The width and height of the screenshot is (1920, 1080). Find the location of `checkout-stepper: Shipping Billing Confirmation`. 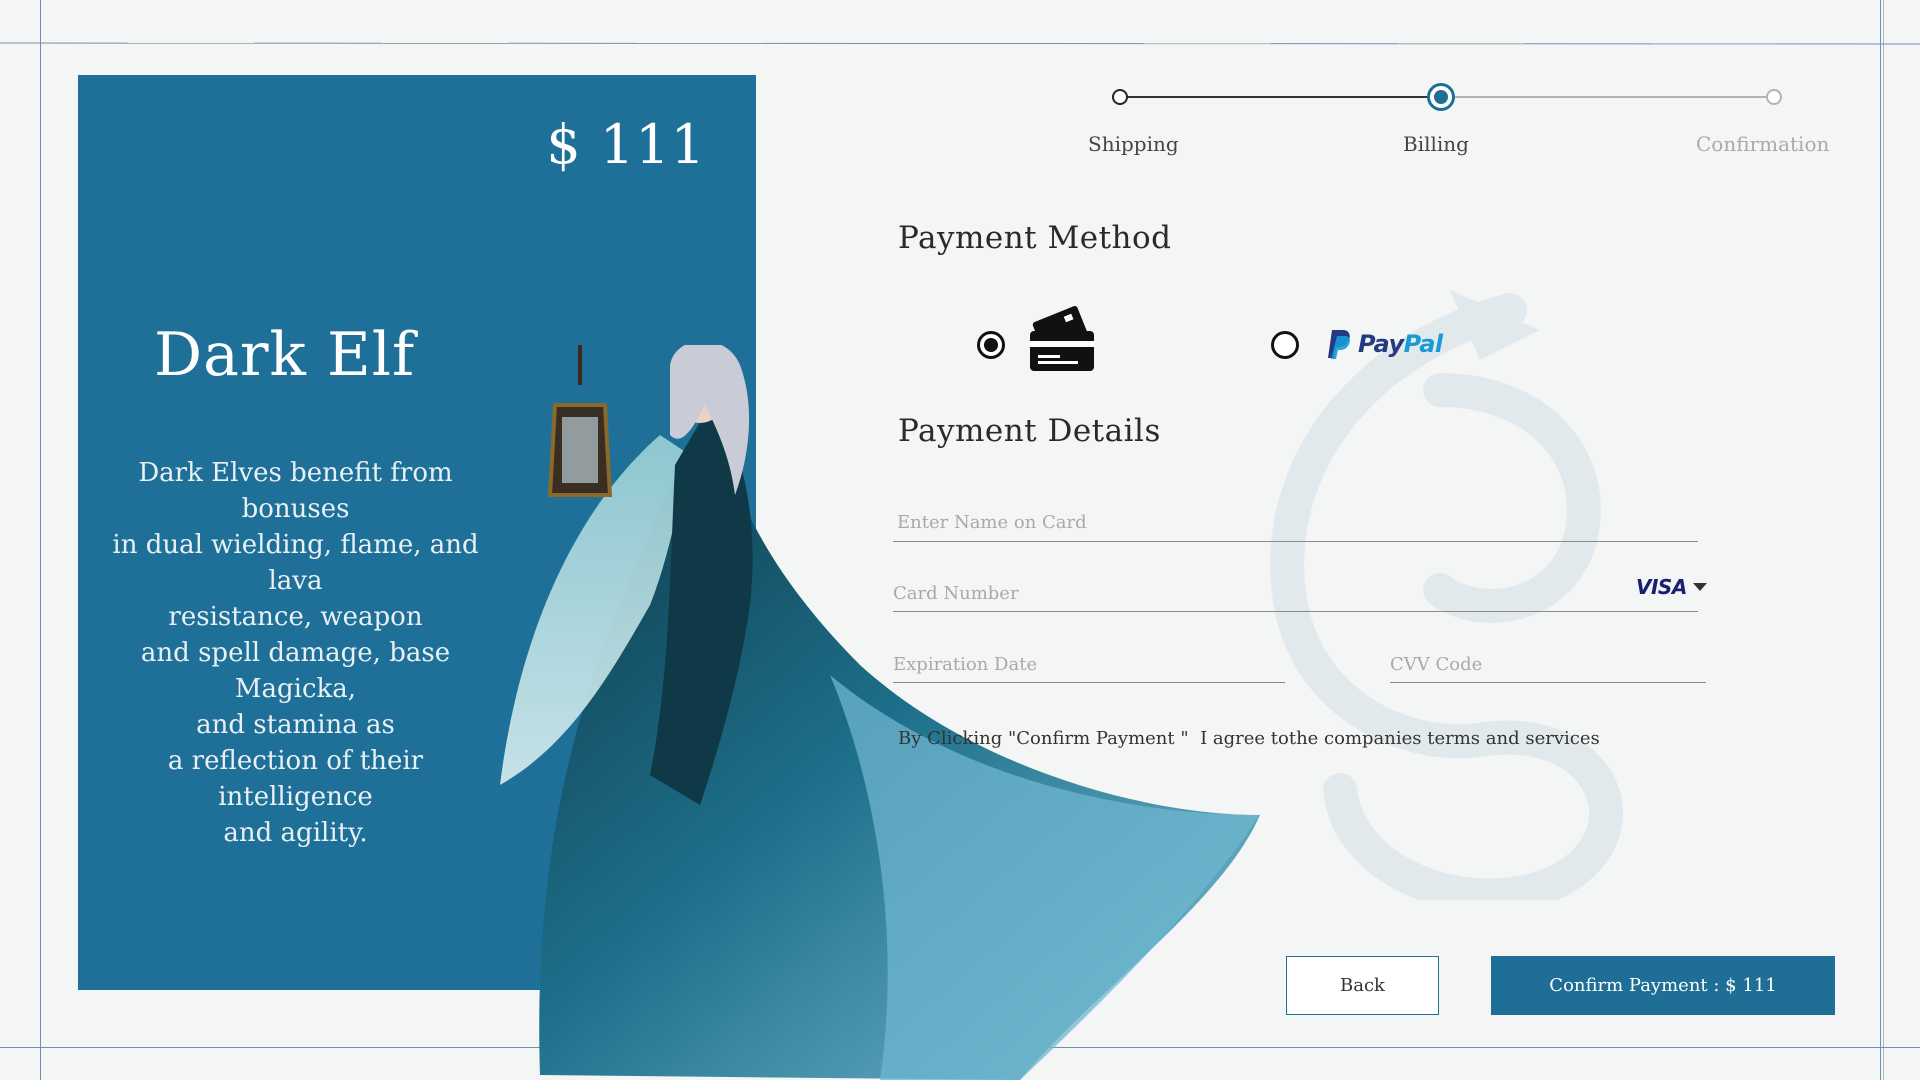

checkout-stepper: Shipping Billing Confirmation is located at coordinates (1469, 125).